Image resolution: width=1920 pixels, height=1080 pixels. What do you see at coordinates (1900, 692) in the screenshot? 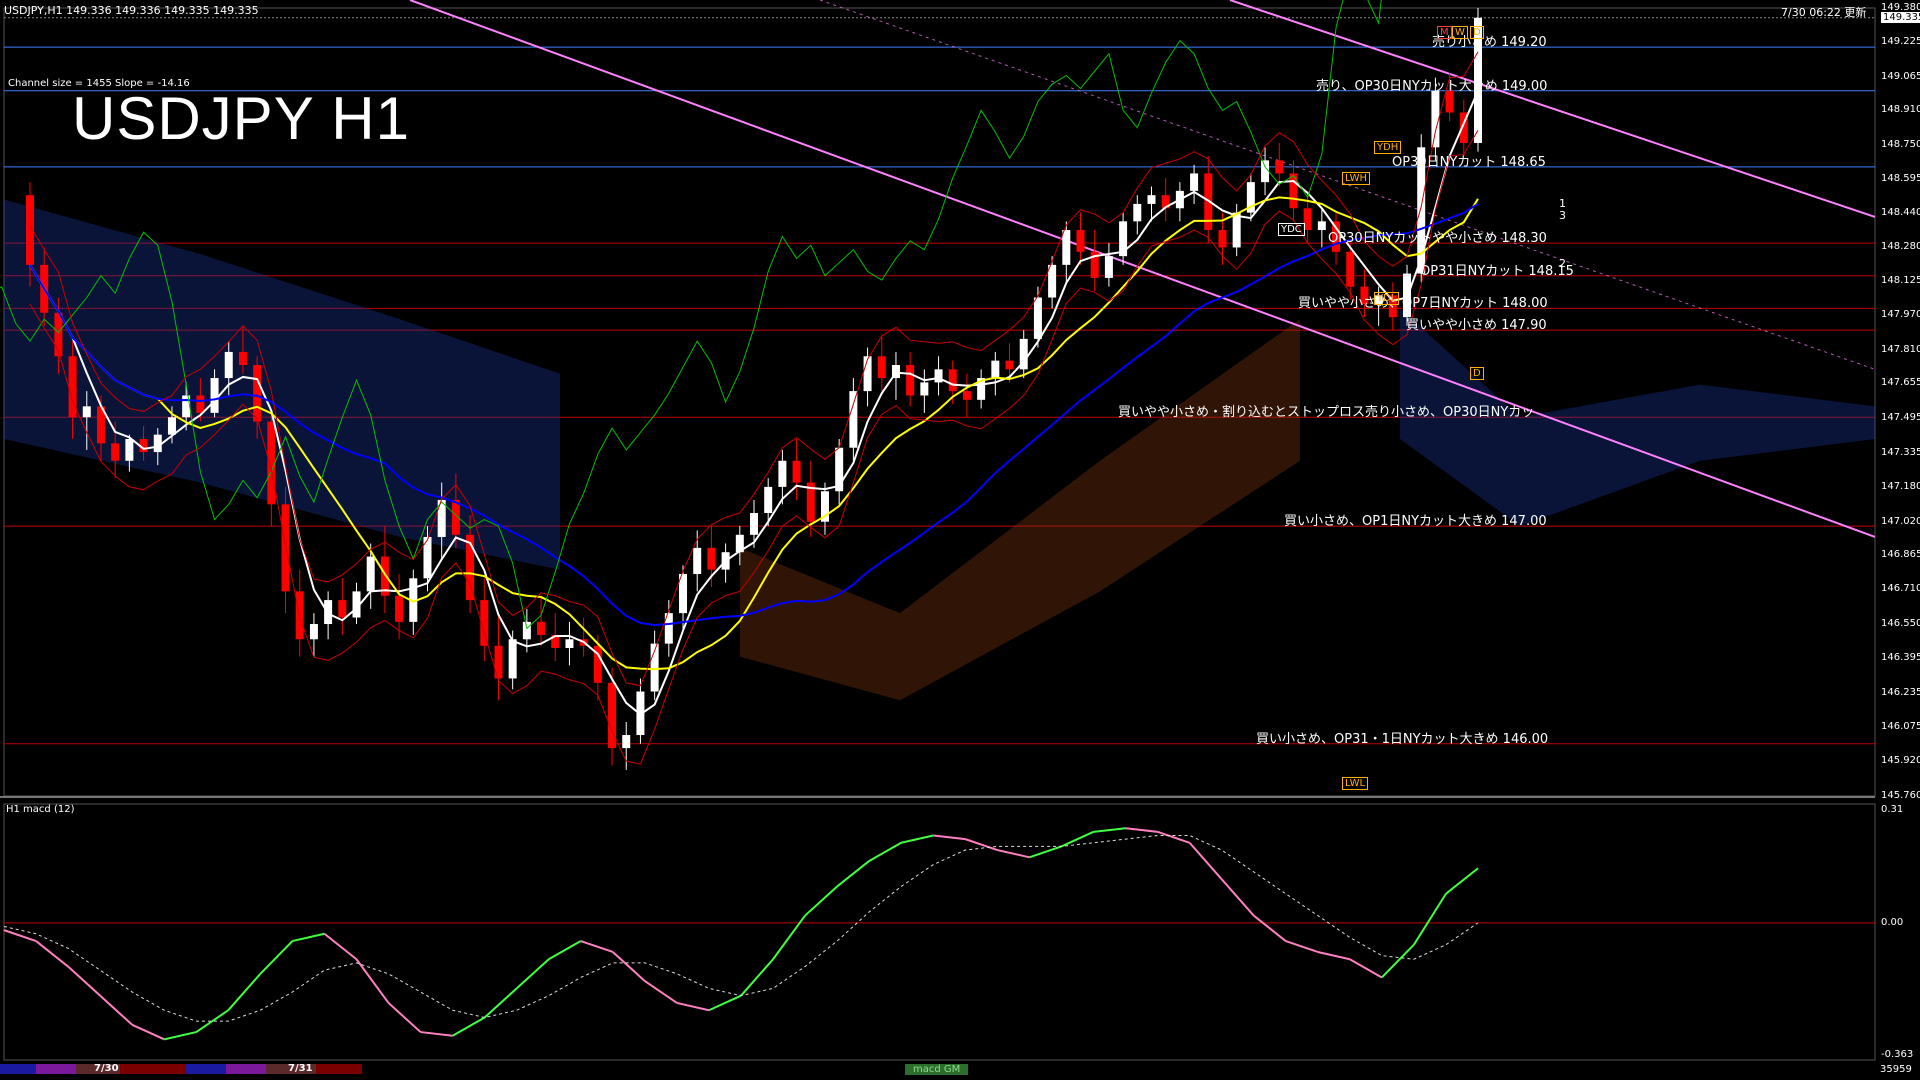
I see `price-tick: 146.235` at bounding box center [1900, 692].